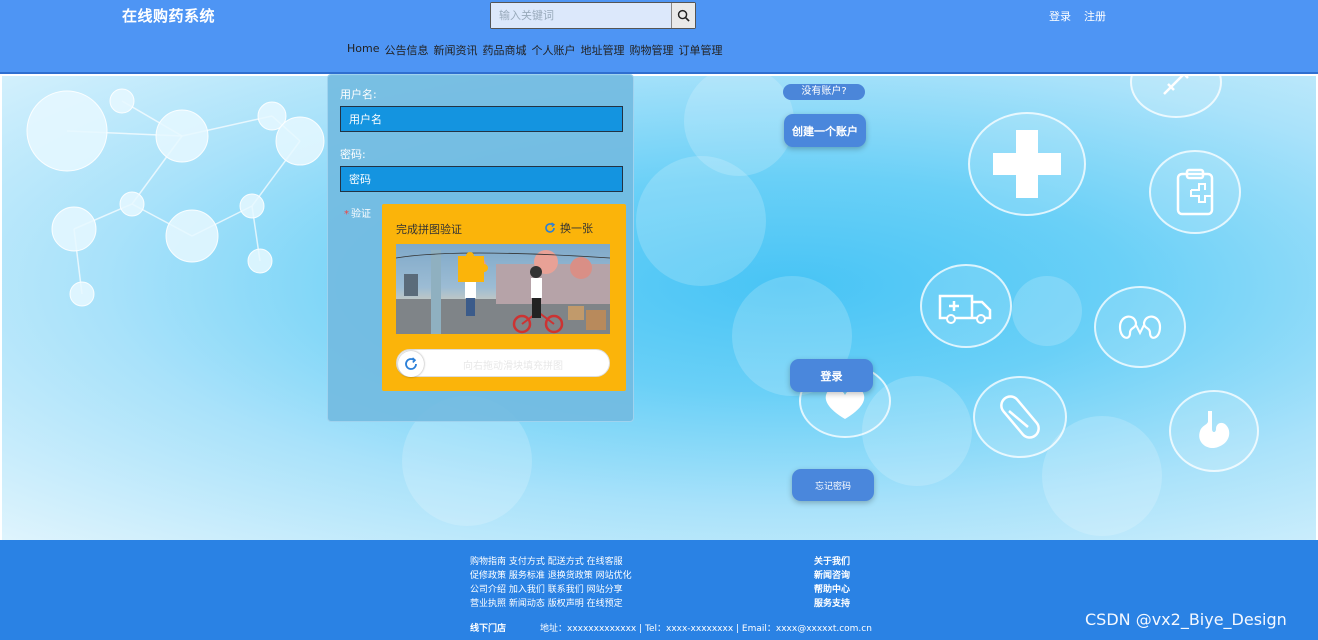 The image size is (1318, 640). Describe the element at coordinates (965, 309) in the screenshot. I see `ambulance-icon` at that location.